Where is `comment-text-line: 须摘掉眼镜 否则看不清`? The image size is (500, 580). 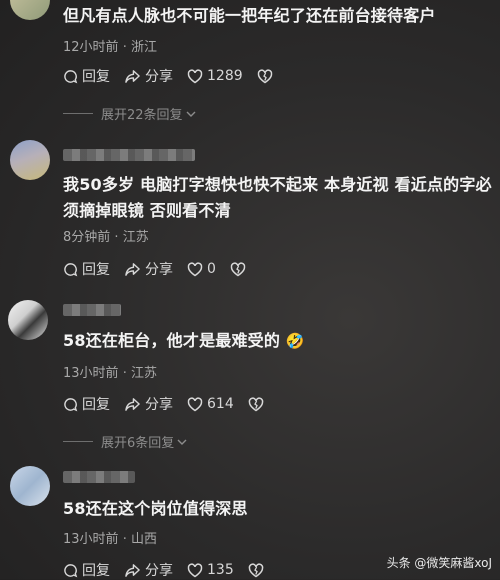
comment-text-line: 须摘掉眼镜 否则看不清 is located at coordinates (147, 210).